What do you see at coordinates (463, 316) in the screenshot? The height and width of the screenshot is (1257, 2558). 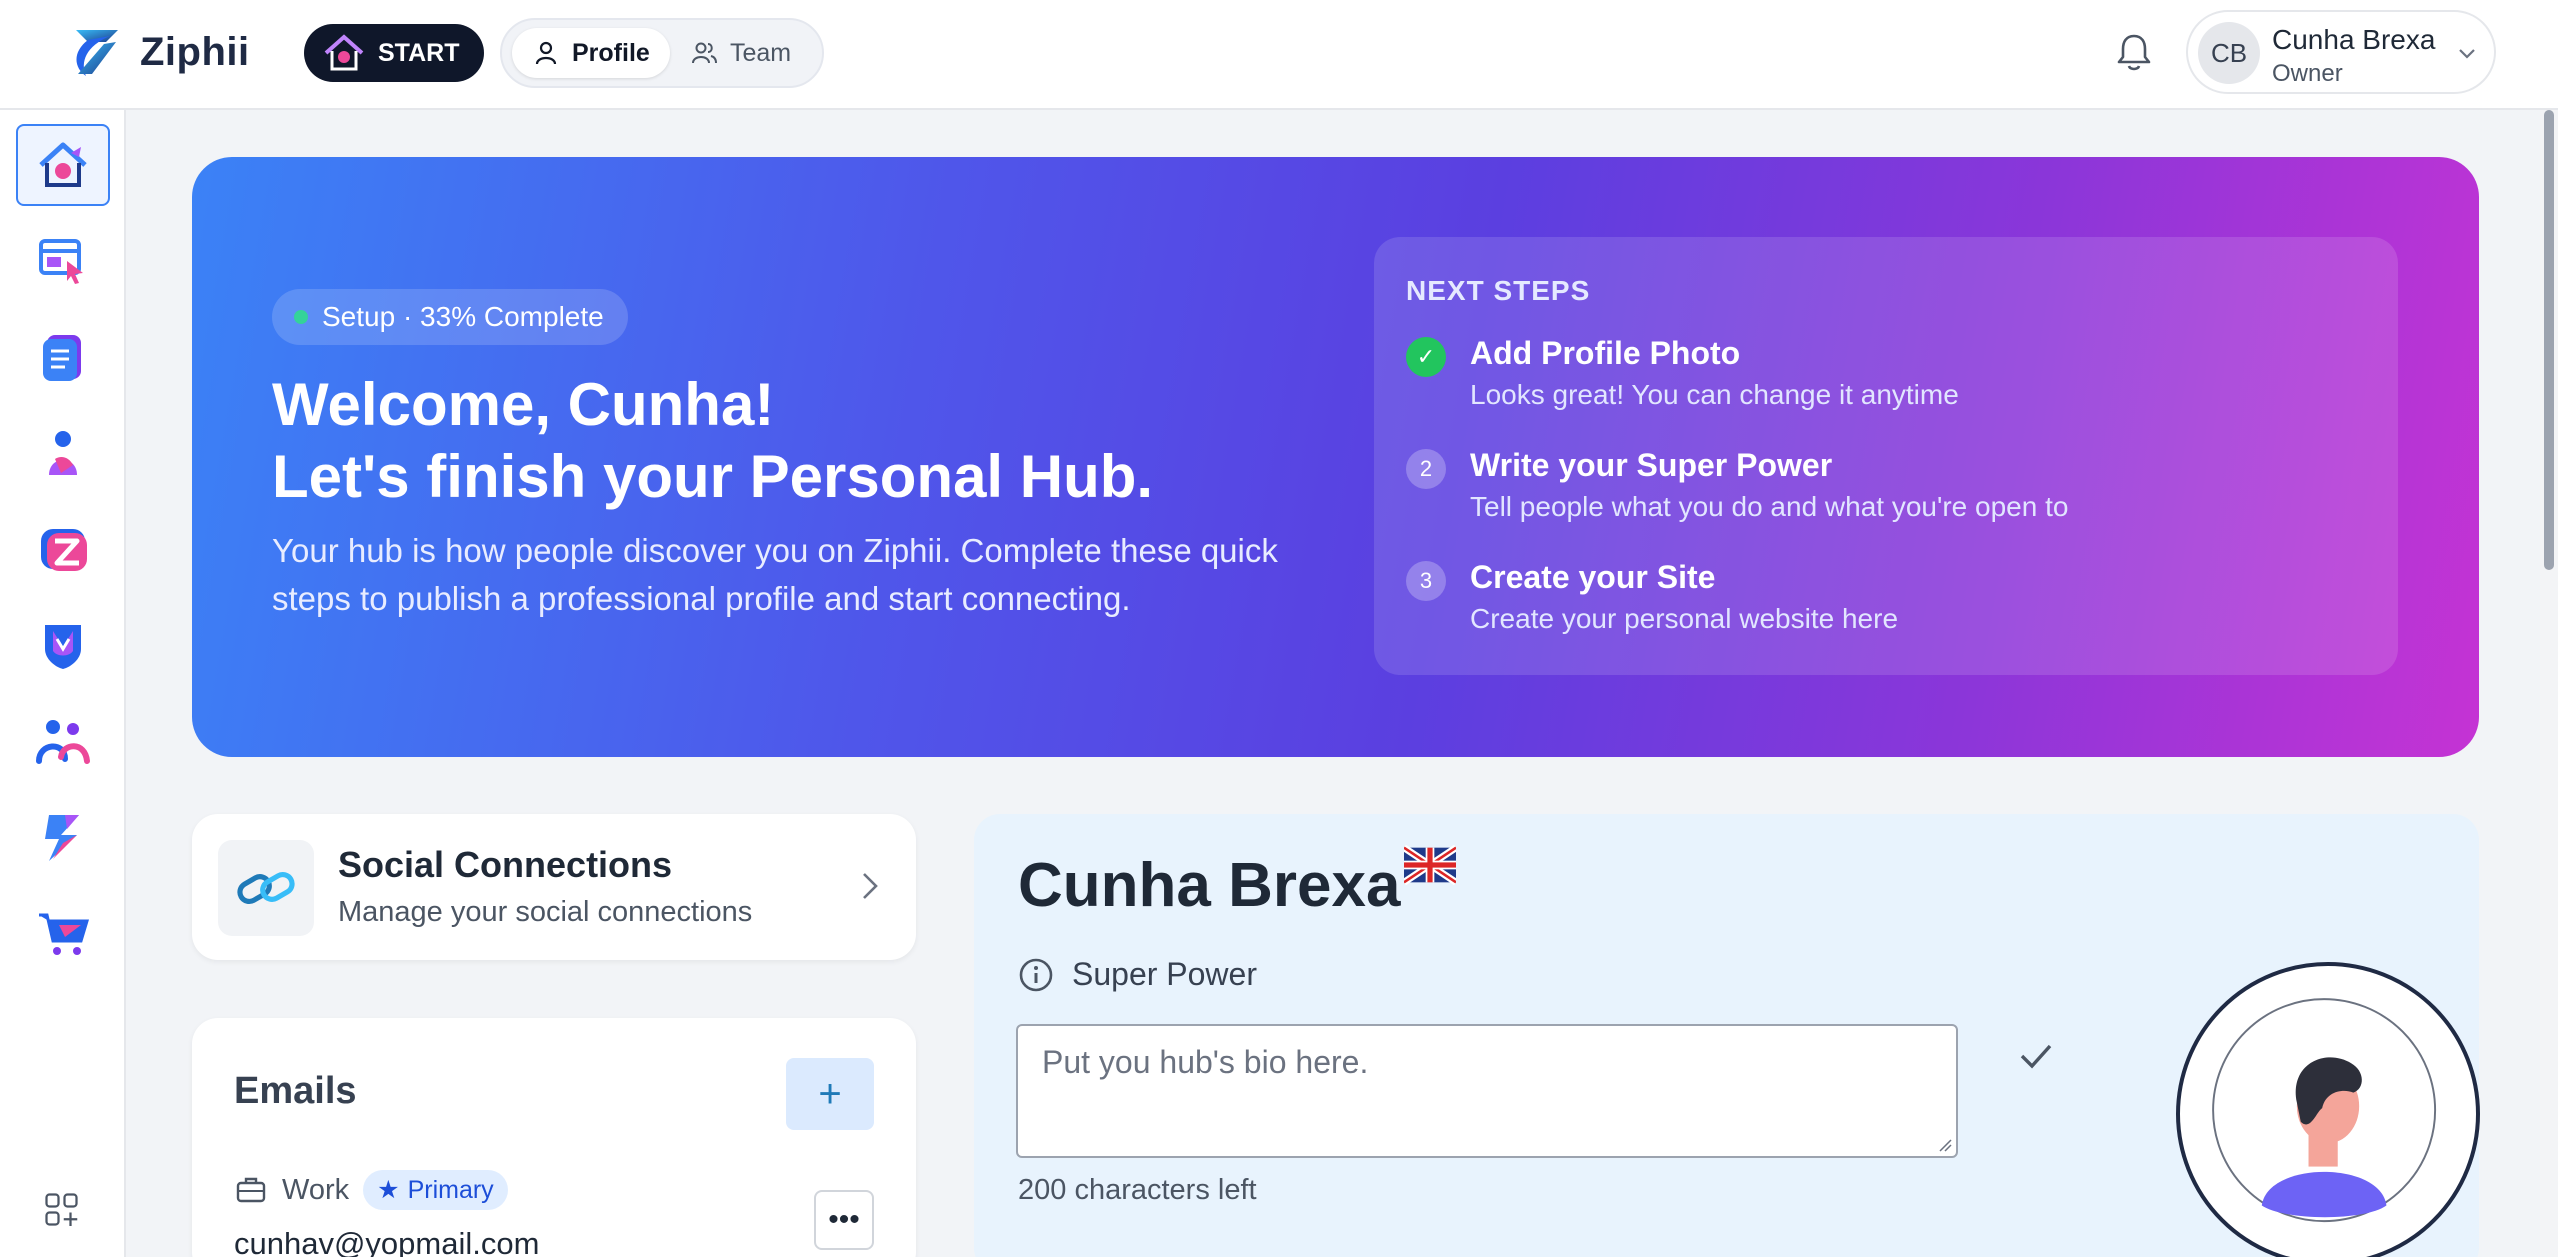 I see `setup-progress-text: Setup · 33% Complete` at bounding box center [463, 316].